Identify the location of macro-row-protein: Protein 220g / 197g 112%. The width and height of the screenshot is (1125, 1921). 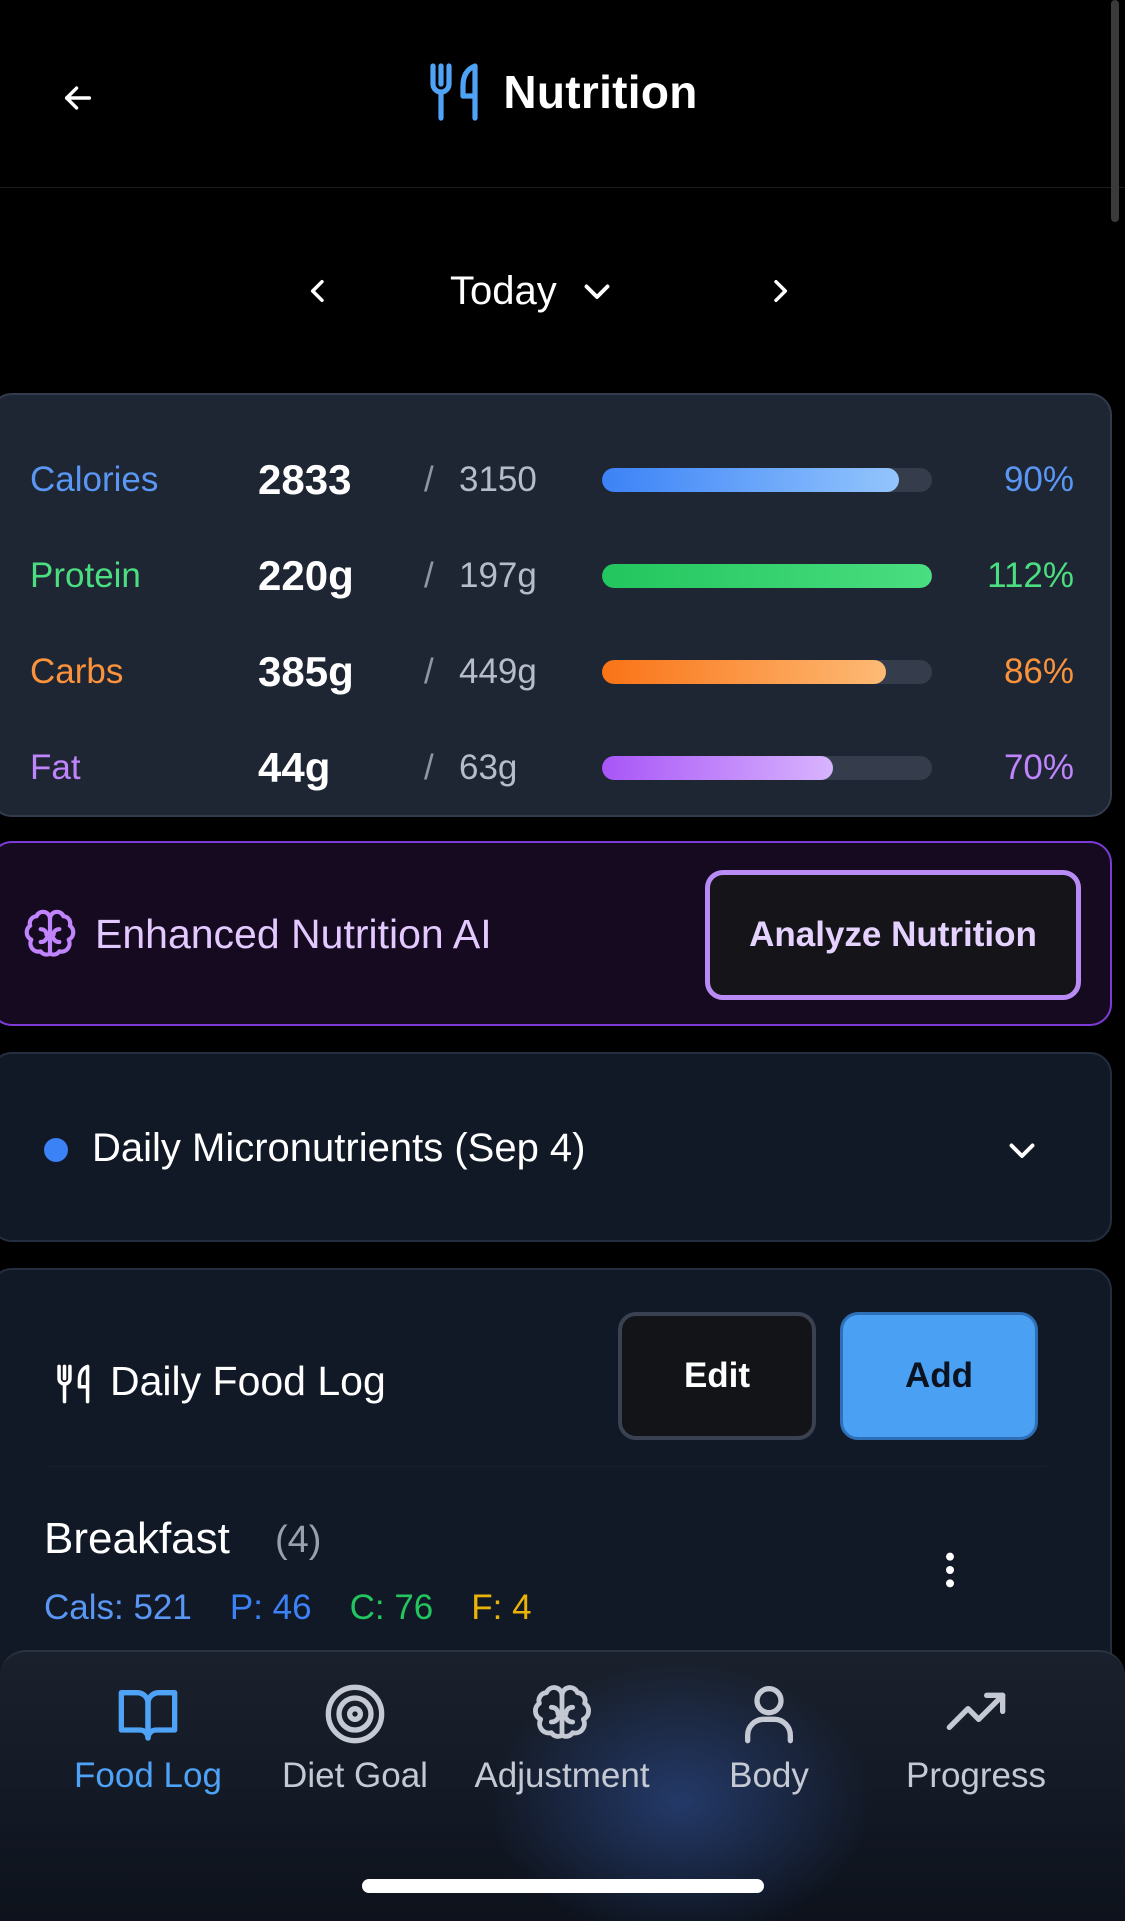
(555, 578).